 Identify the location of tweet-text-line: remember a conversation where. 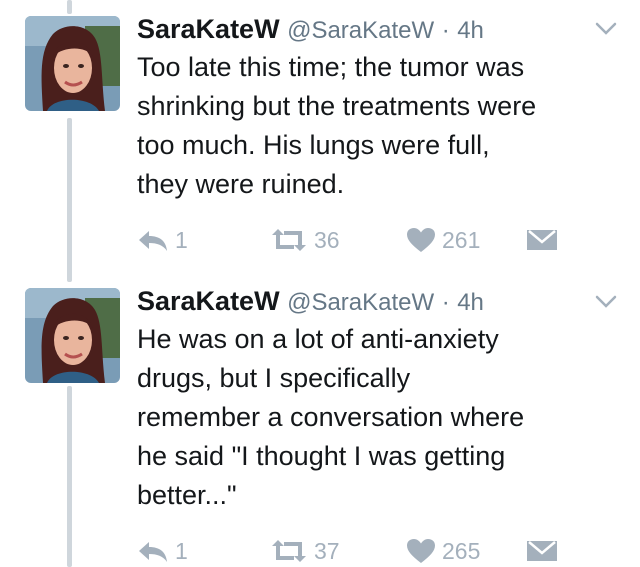
(331, 417).